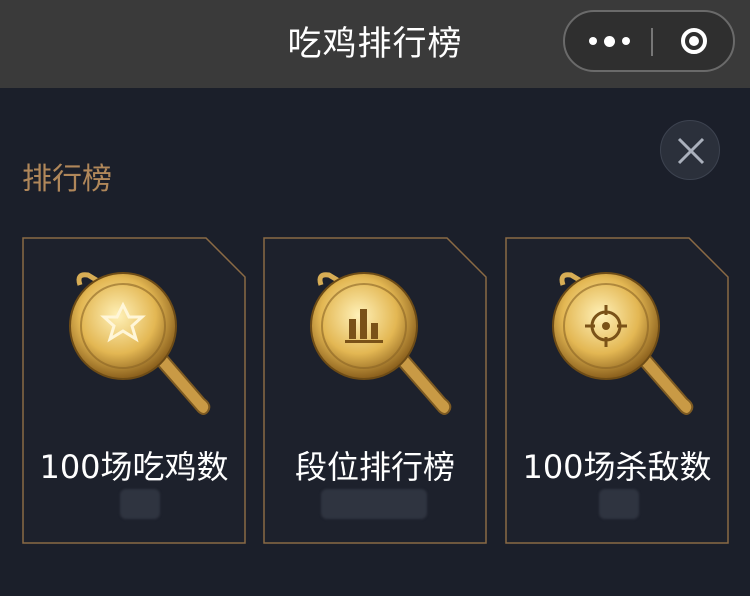 The height and width of the screenshot is (596, 750). What do you see at coordinates (609, 41) in the screenshot?
I see `more-dots-icon` at bounding box center [609, 41].